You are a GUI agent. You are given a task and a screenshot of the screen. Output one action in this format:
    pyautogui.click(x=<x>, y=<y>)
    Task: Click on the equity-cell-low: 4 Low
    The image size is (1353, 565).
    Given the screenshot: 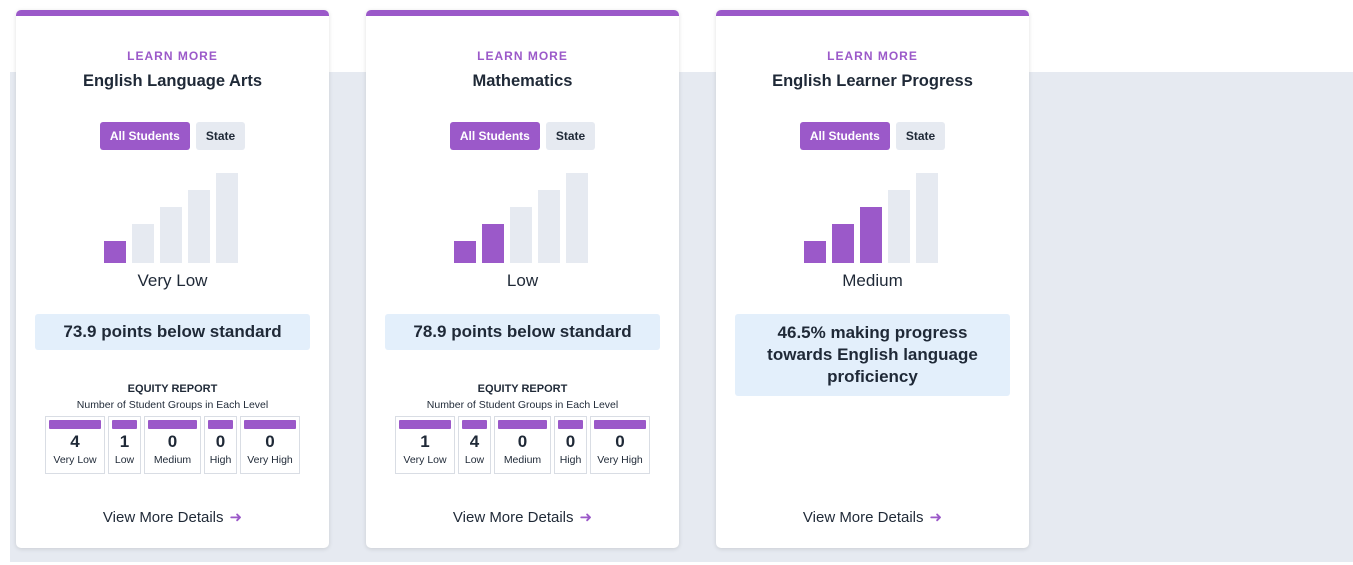 What is the action you would take?
    pyautogui.click(x=474, y=445)
    